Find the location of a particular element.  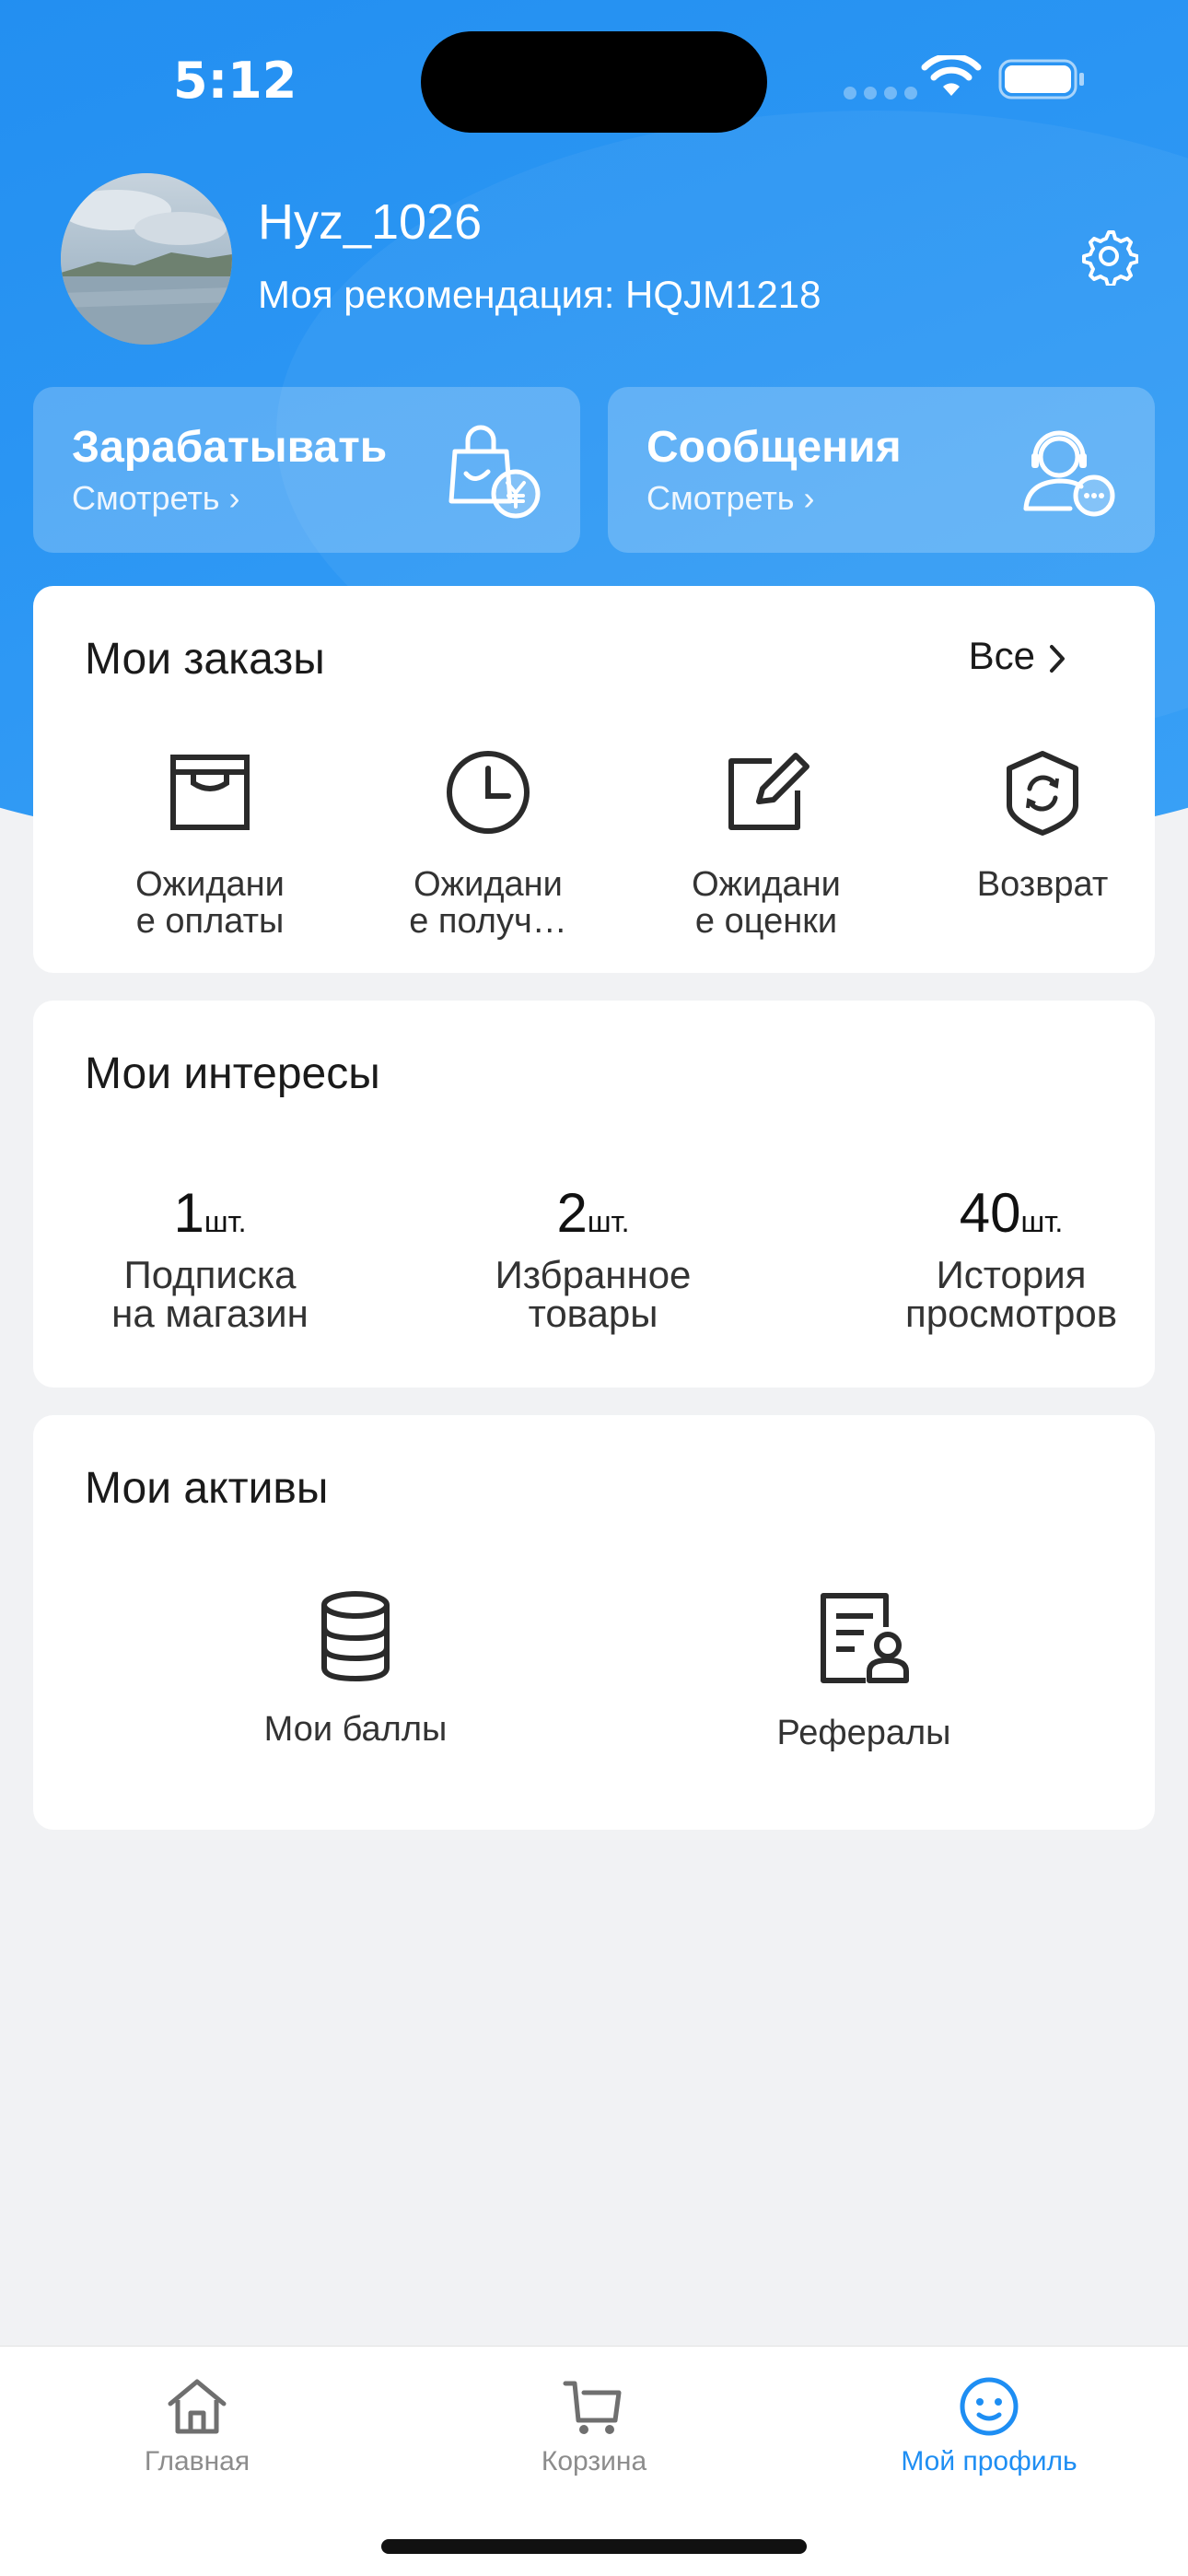

edit-icon is located at coordinates (768, 791).